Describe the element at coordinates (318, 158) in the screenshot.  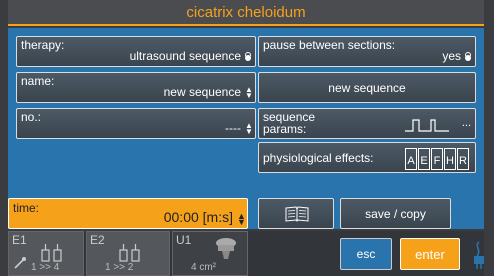
I see `physiological-label: physiological effects:` at that location.